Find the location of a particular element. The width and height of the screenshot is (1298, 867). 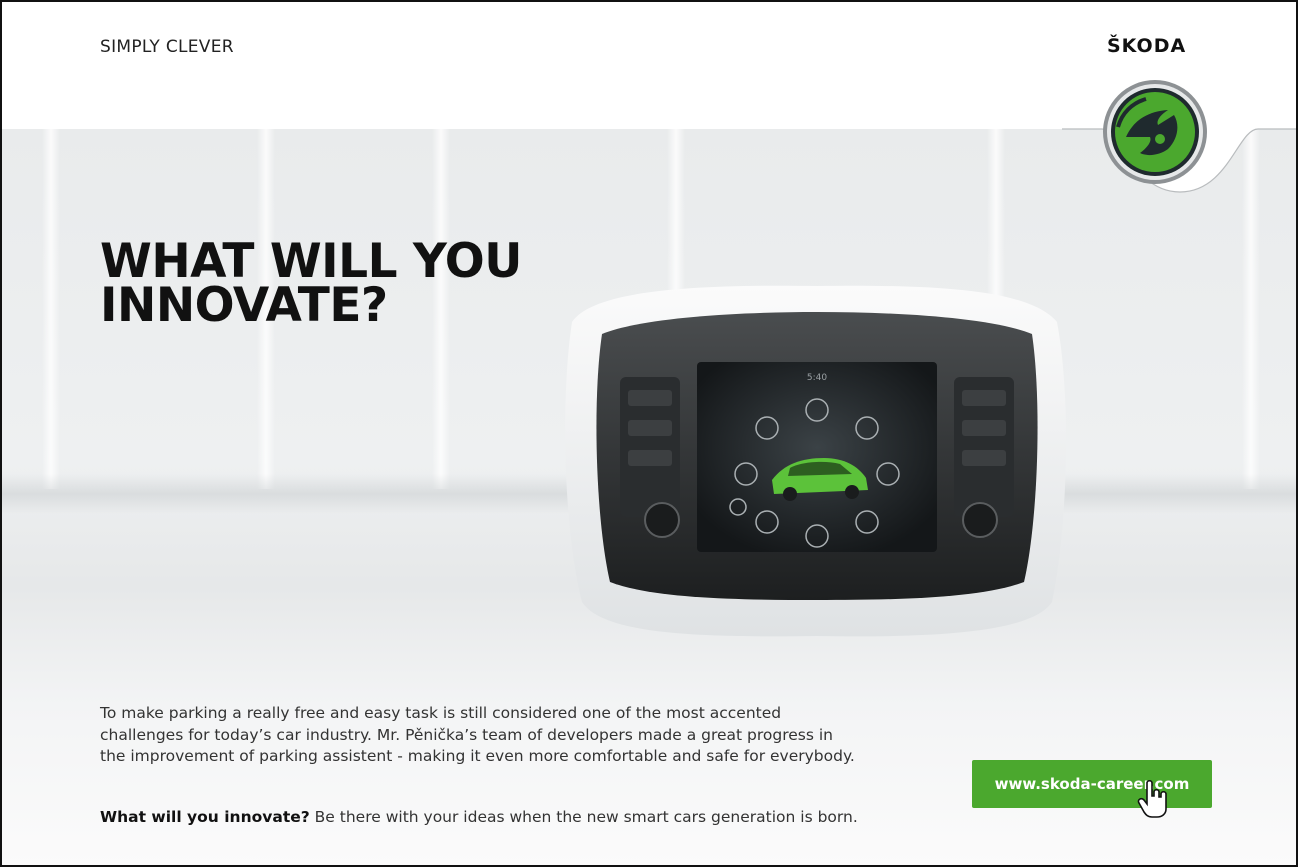

cta-bold-question: What will you innovate? is located at coordinates (205, 817).